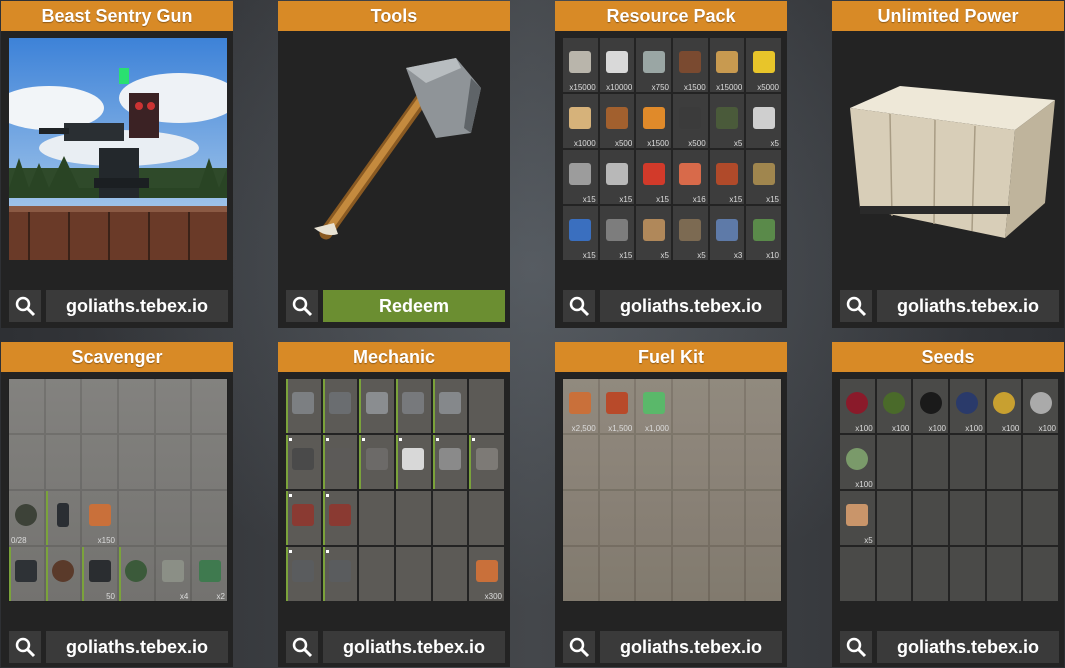 This screenshot has width=1065, height=668. What do you see at coordinates (690, 177) in the screenshot?
I see `resource-slot: x16` at bounding box center [690, 177].